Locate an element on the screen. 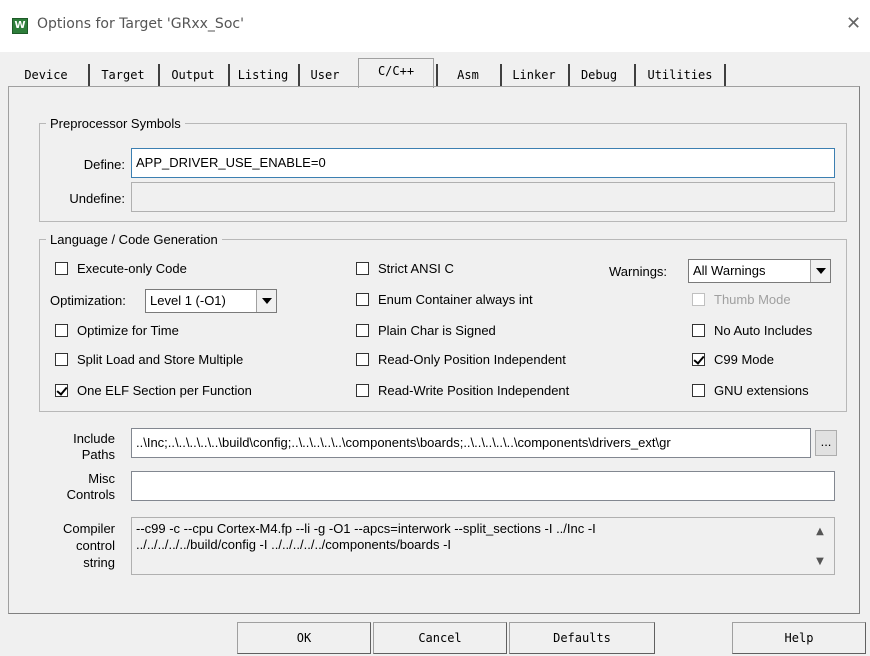 Image resolution: width=870 pixels, height=656 pixels. warnings-value: All Warnings is located at coordinates (729, 270).